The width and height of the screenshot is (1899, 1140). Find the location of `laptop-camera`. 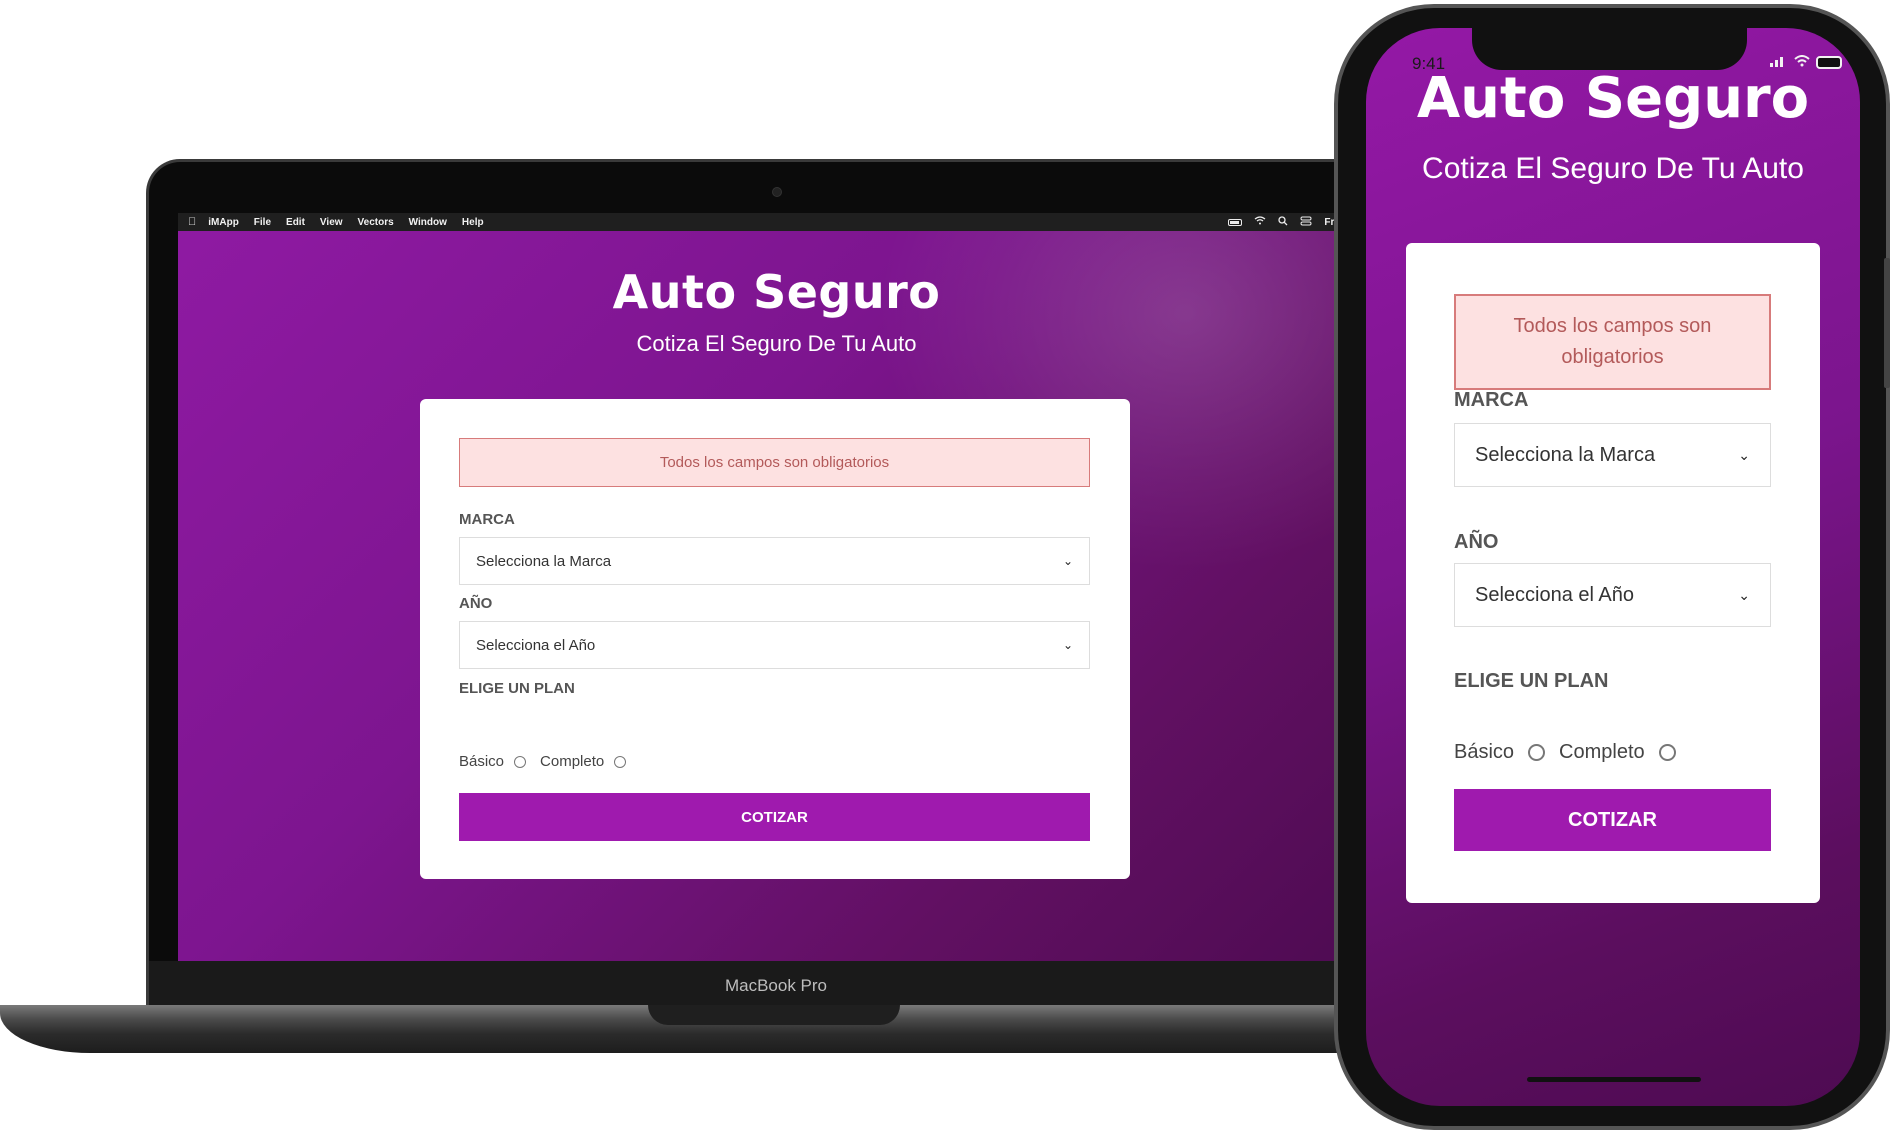

laptop-camera is located at coordinates (777, 192).